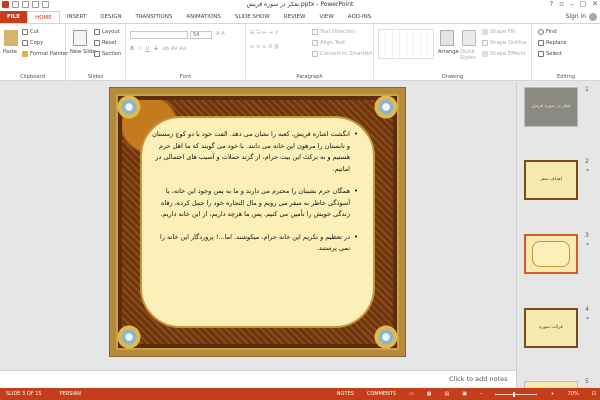  I want to click on notes-button: NOTES, so click(345, 394).